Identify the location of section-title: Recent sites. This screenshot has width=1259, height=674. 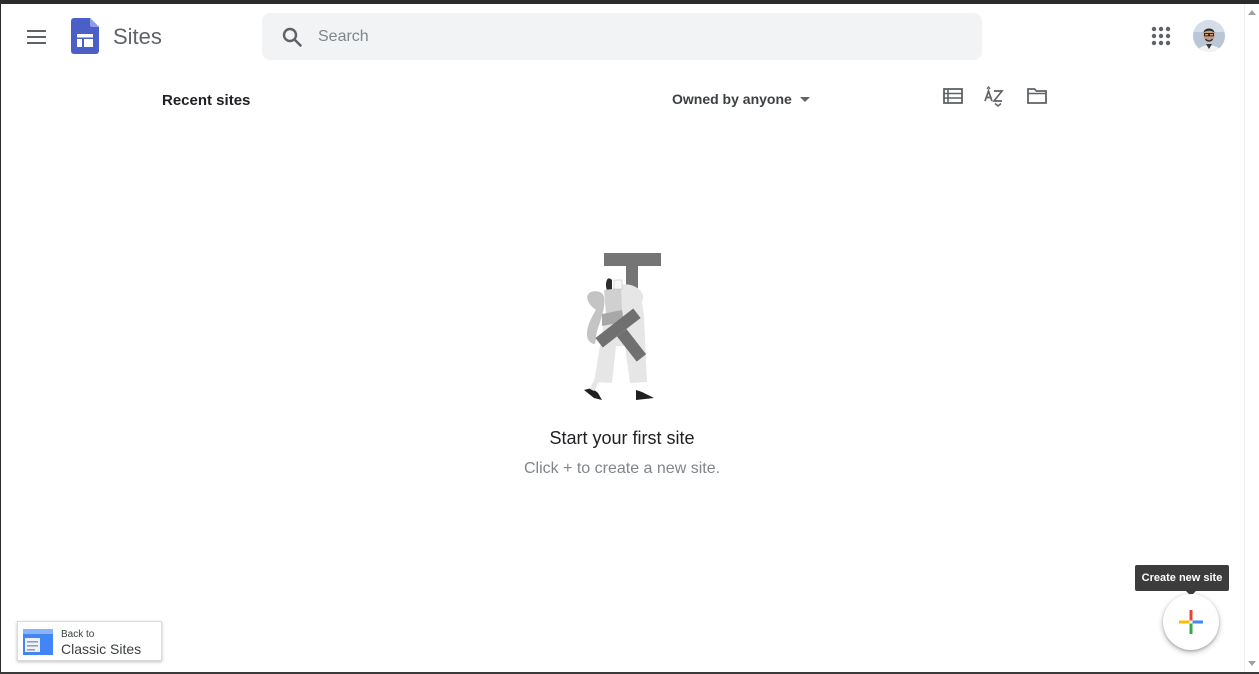
(206, 100).